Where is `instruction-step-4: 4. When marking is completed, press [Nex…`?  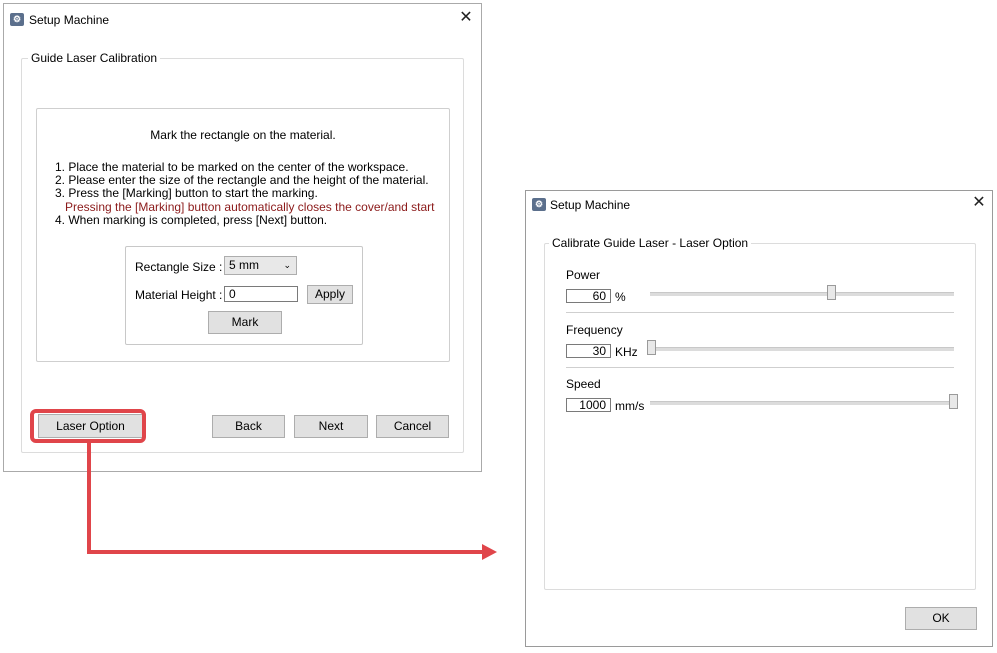
instruction-step-4: 4. When marking is completed, press [Nex… is located at coordinates (191, 220).